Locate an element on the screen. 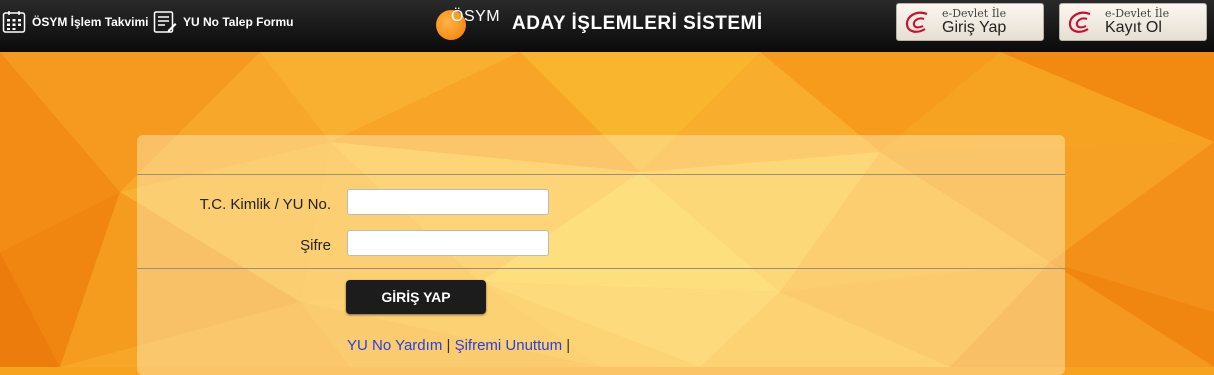 The height and width of the screenshot is (375, 1214). help-links: YU No Yardım | Şifremi Unuttum | is located at coordinates (458, 345).